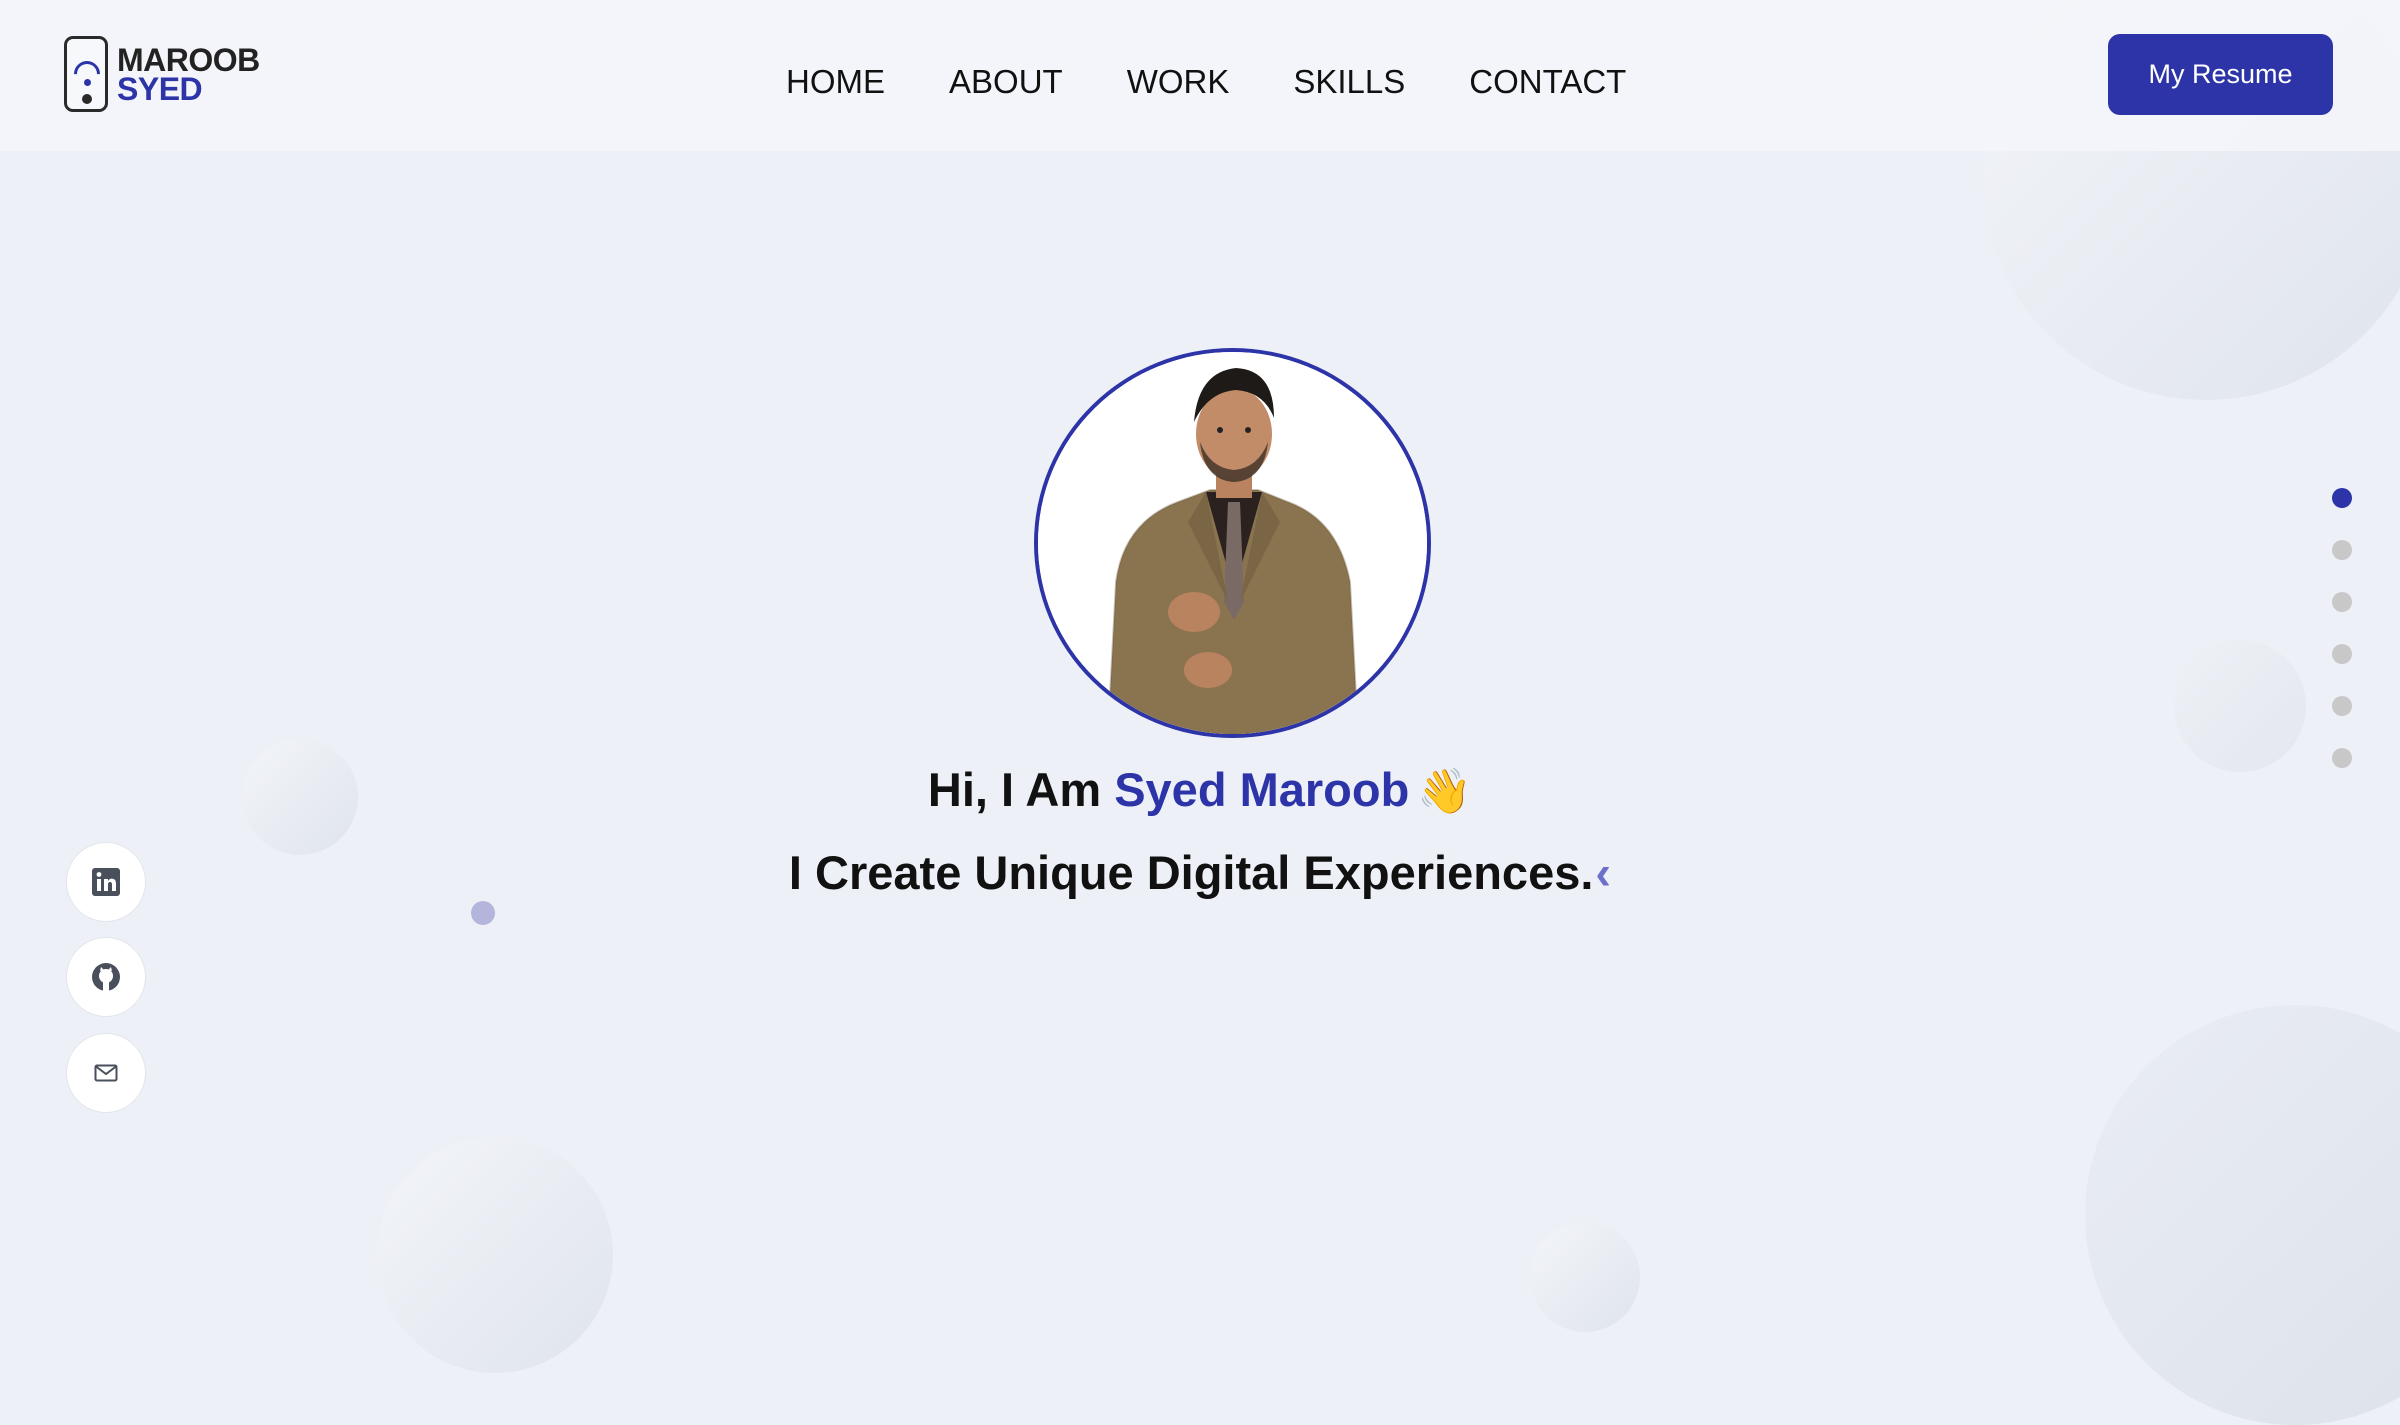 The width and height of the screenshot is (2400, 1425). I want to click on main-nav: HOME ABOUT WORK SKILLS CONTACT, so click(1206, 82).